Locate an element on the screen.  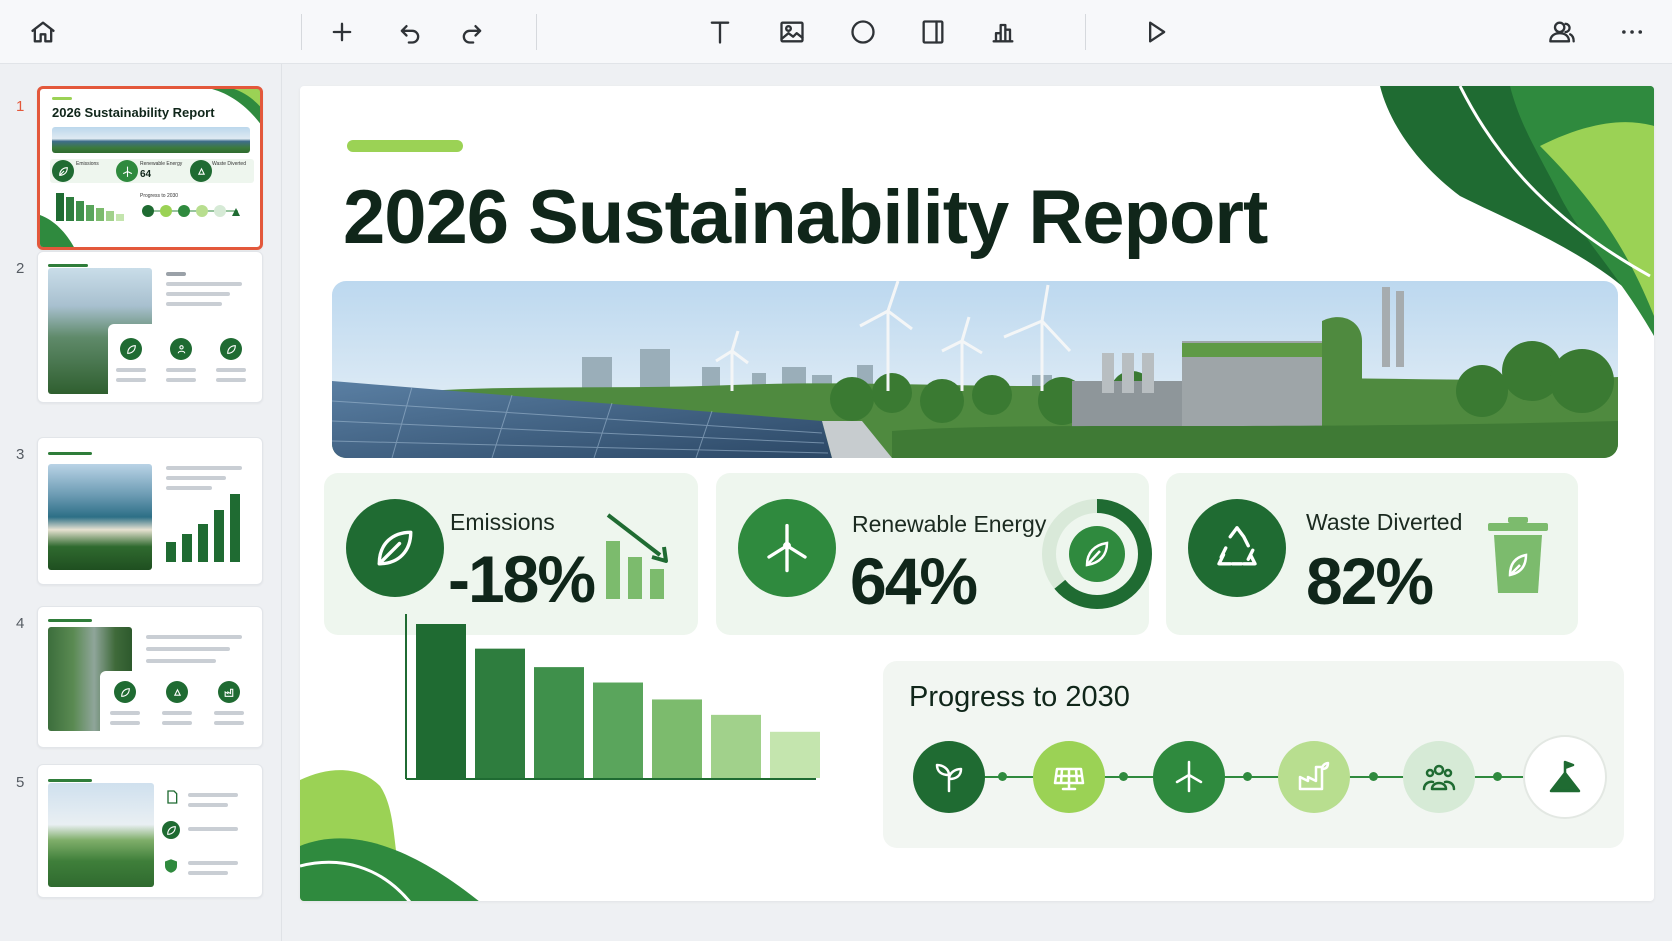
thumb-stat-label: Renewable Energy is located at coordinates (161, 164).